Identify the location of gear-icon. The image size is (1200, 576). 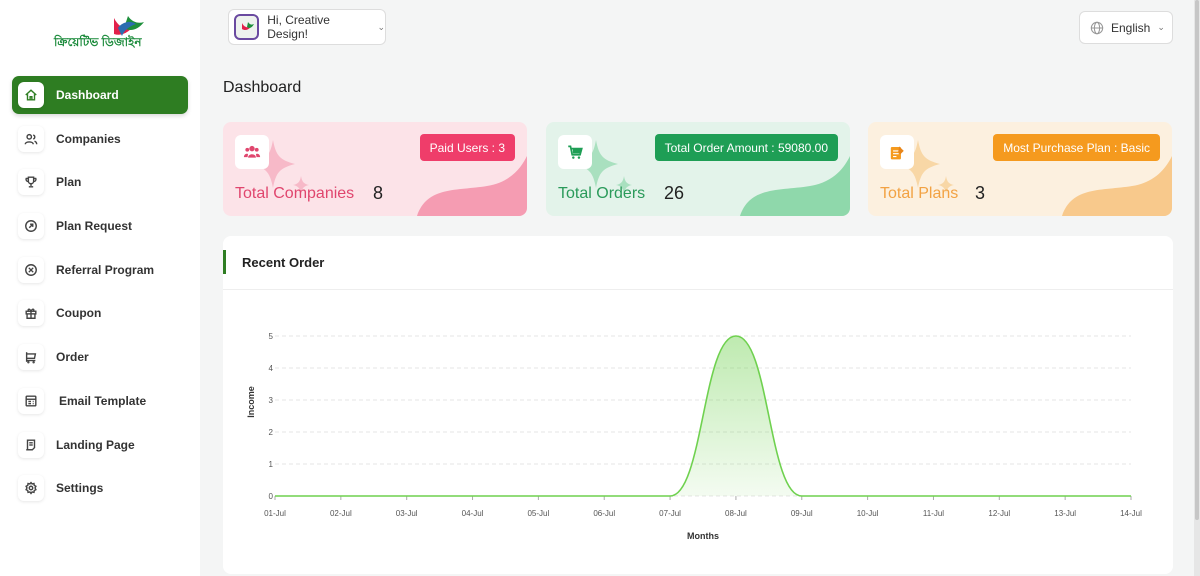
(31, 488).